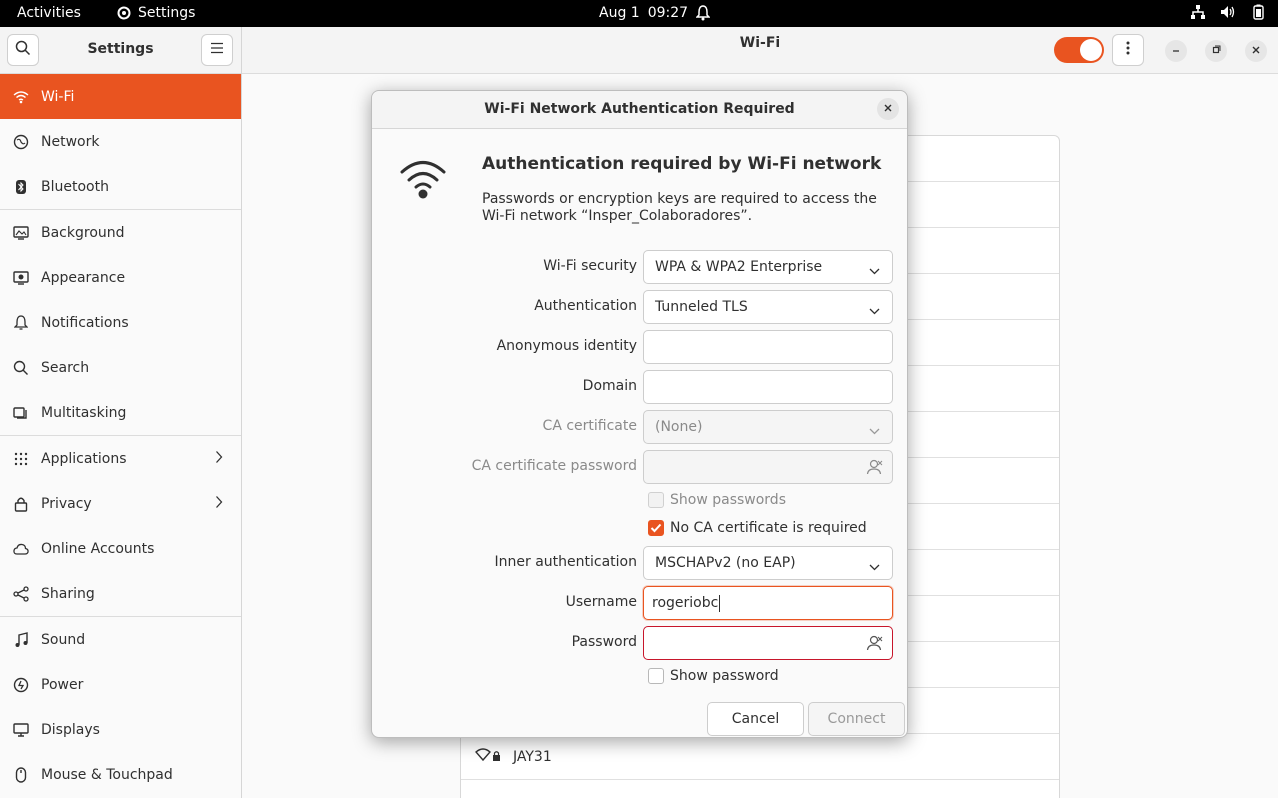 The height and width of the screenshot is (798, 1278). I want to click on sidebar-item-label: Bluetooth, so click(75, 186).